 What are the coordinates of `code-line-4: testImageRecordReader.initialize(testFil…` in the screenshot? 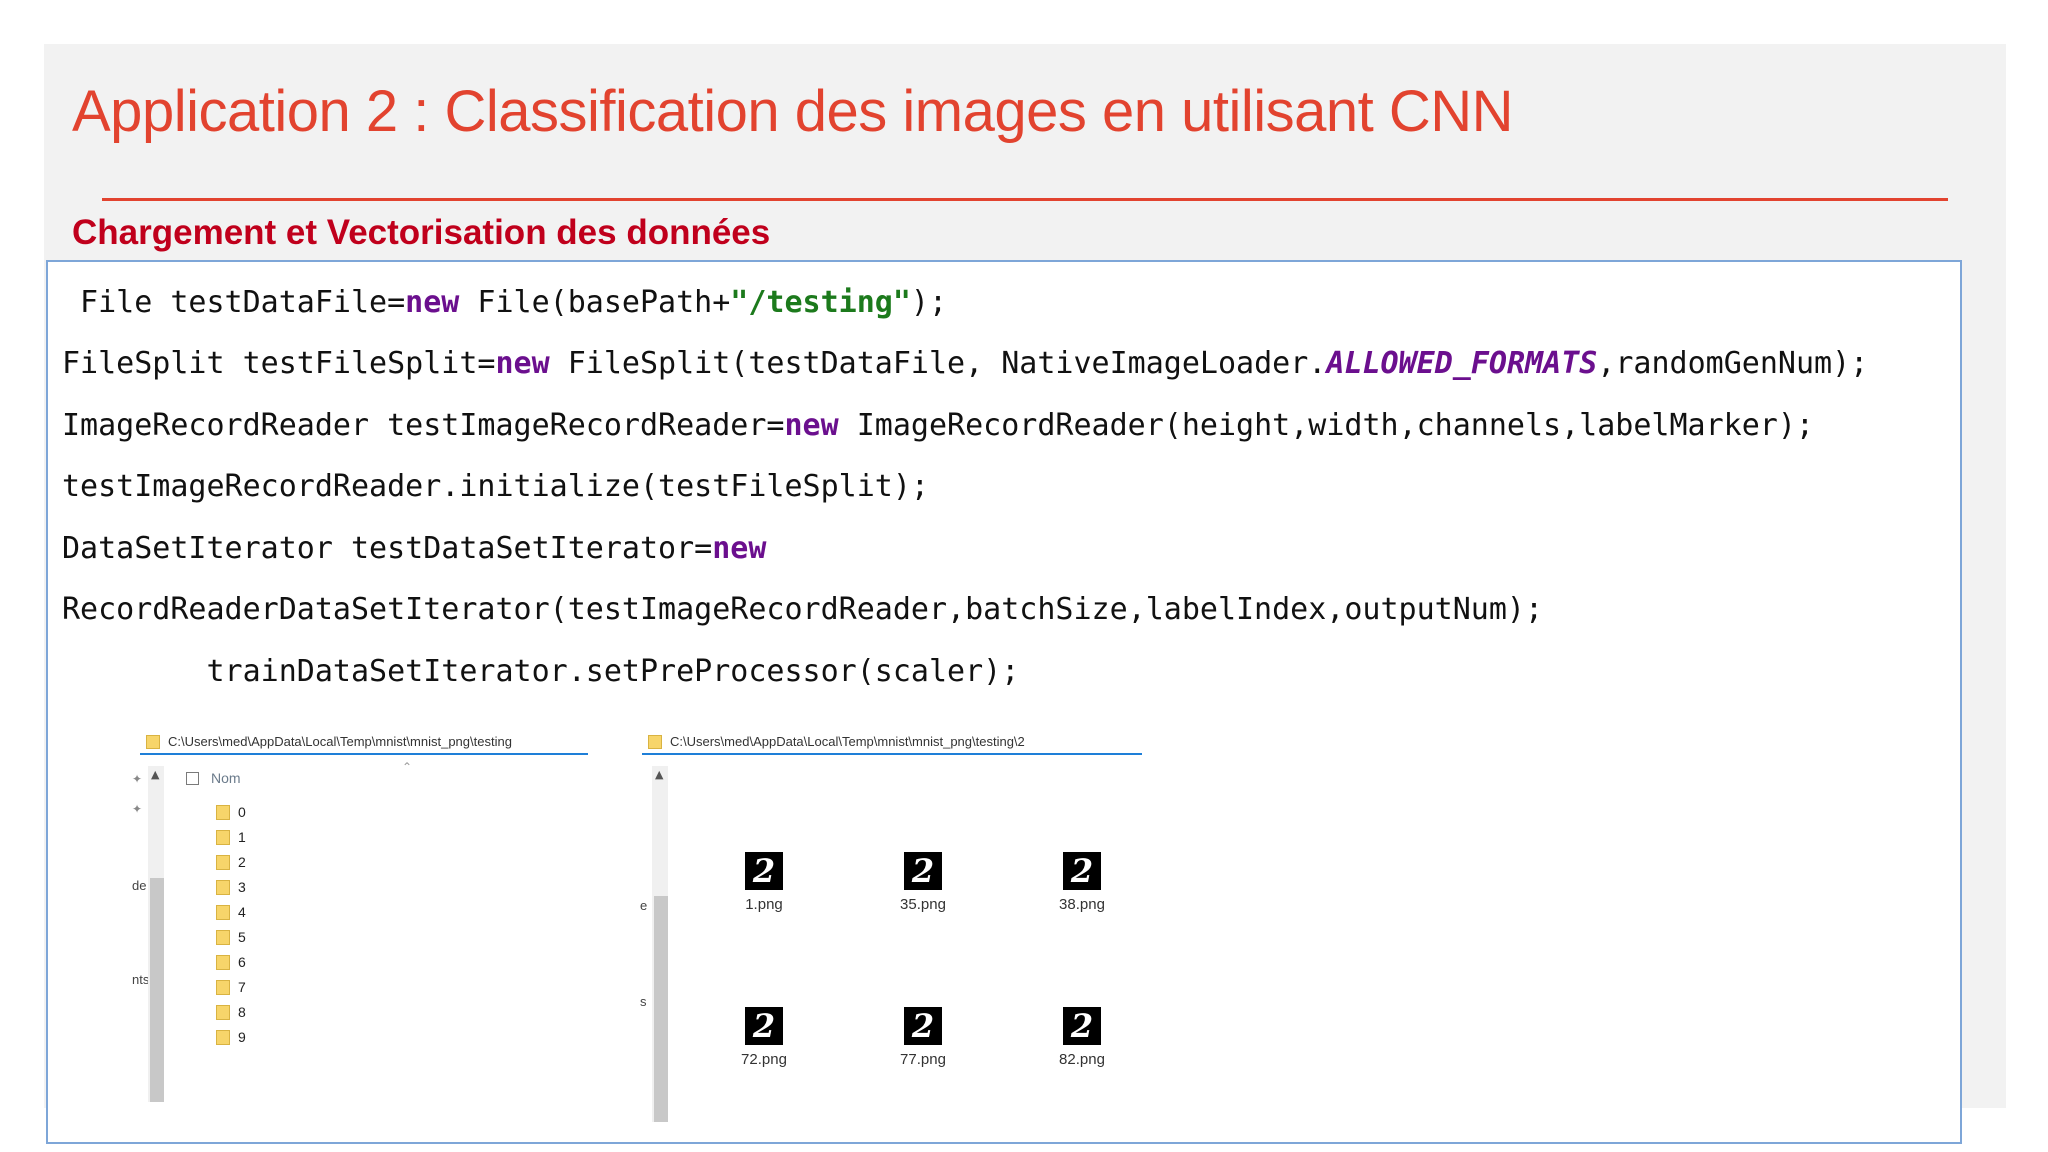 It's located at (495, 487).